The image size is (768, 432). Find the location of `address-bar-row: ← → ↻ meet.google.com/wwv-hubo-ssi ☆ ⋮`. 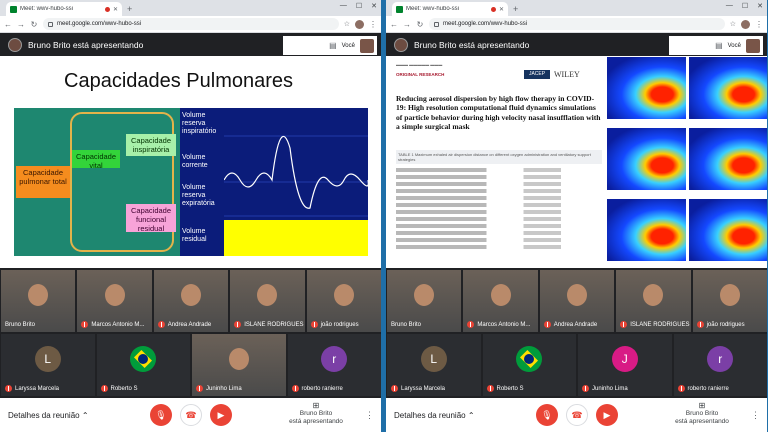

address-bar-row: ← → ↻ meet.google.com/wwv-hubo-ssi ☆ ⋮ is located at coordinates (576, 24).